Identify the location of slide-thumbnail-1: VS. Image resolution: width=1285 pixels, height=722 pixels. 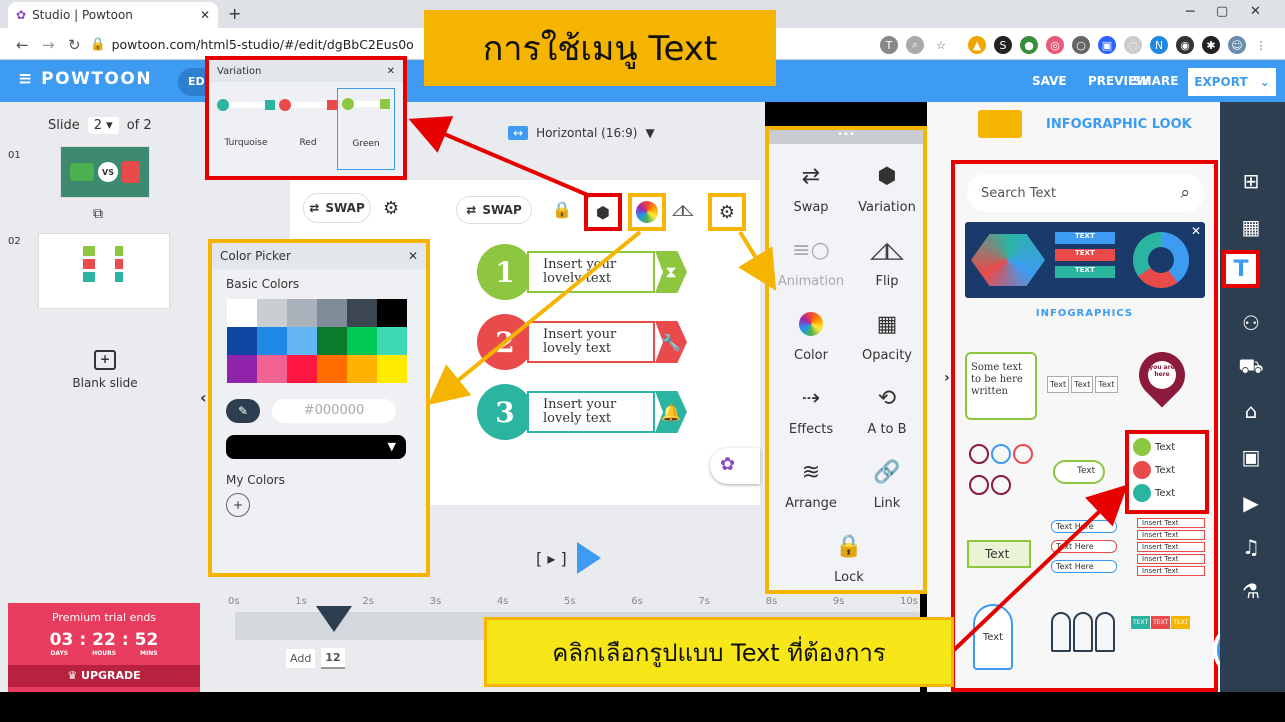
(105, 172).